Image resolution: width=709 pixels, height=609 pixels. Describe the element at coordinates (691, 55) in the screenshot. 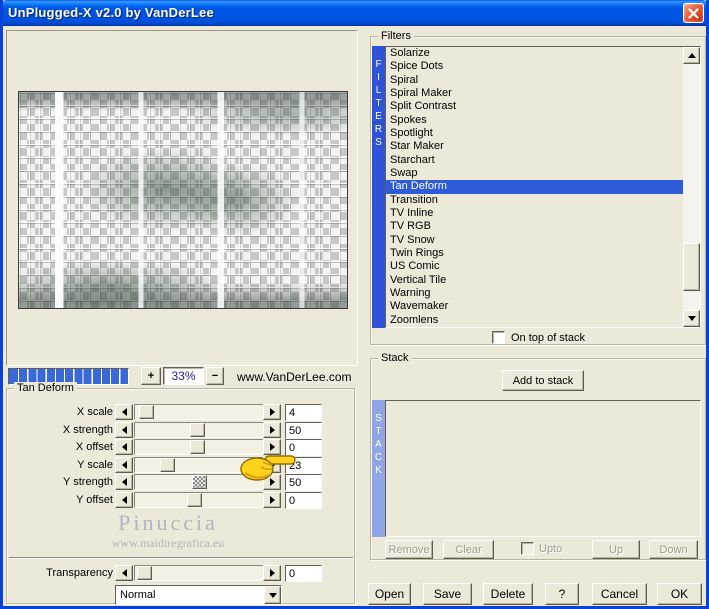

I see `scroll-up-button` at that location.